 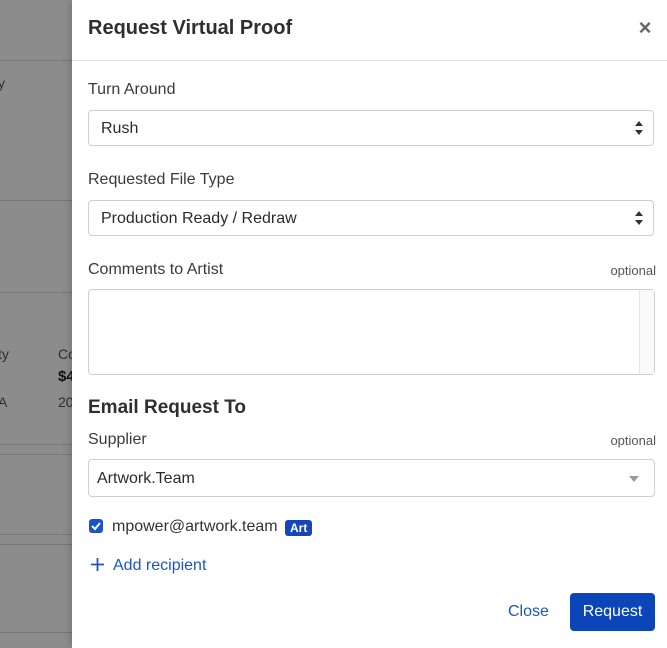 I want to click on comments-label: Comments to Artist, so click(x=156, y=269).